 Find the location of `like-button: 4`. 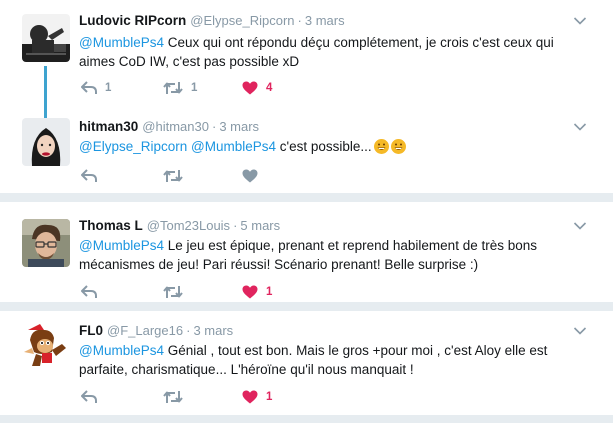

like-button: 4 is located at coordinates (257, 88).